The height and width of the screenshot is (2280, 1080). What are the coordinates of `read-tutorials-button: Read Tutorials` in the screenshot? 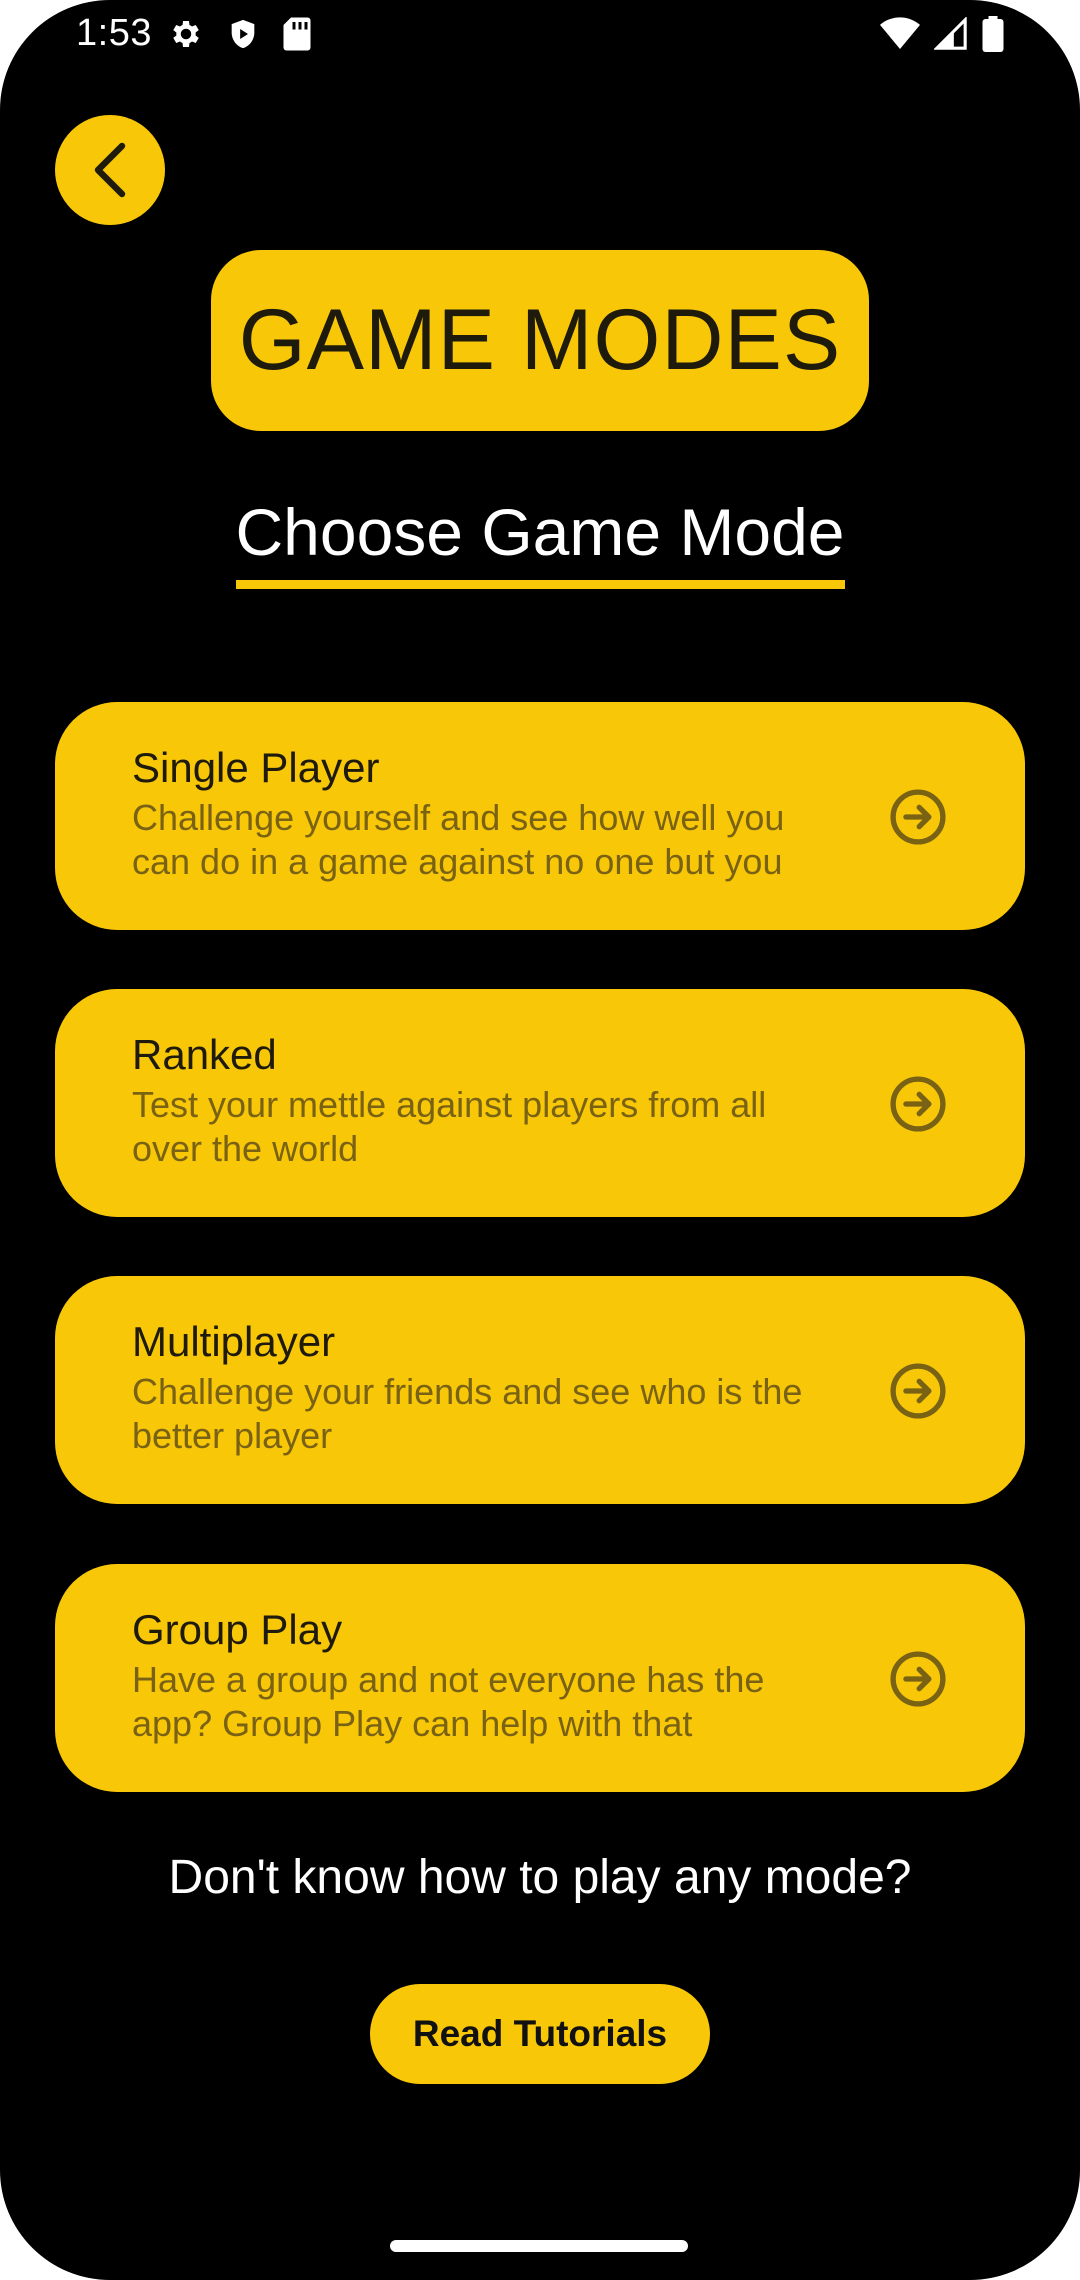 It's located at (540, 2034).